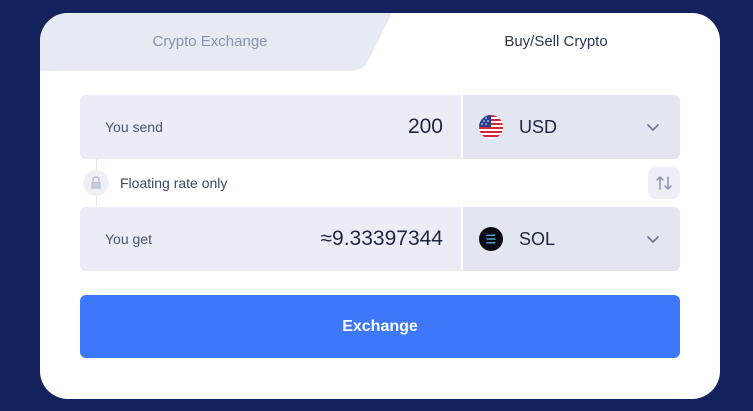 This screenshot has width=753, height=411. I want to click on exchange-button: Exchange, so click(380, 326).